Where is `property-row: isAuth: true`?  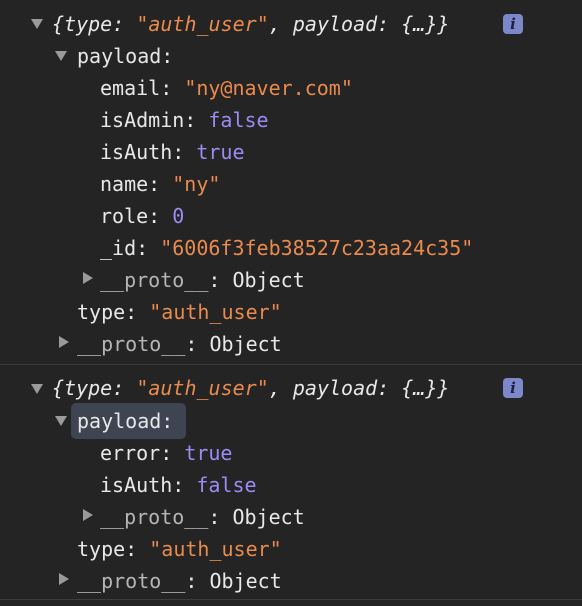 property-row: isAuth: true is located at coordinates (172, 152).